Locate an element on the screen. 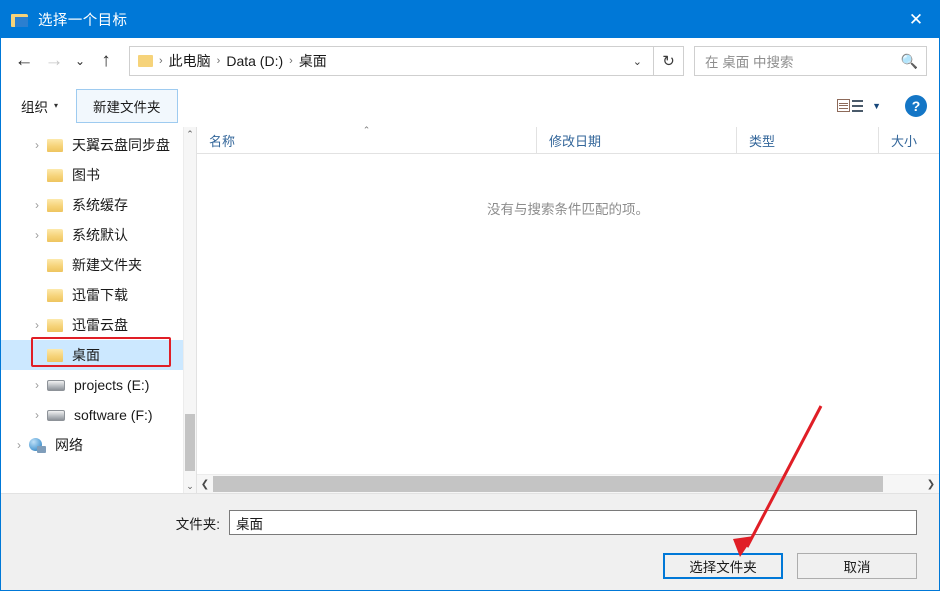 This screenshot has height=591, width=940. refresh-icon: ↻ is located at coordinates (669, 61).